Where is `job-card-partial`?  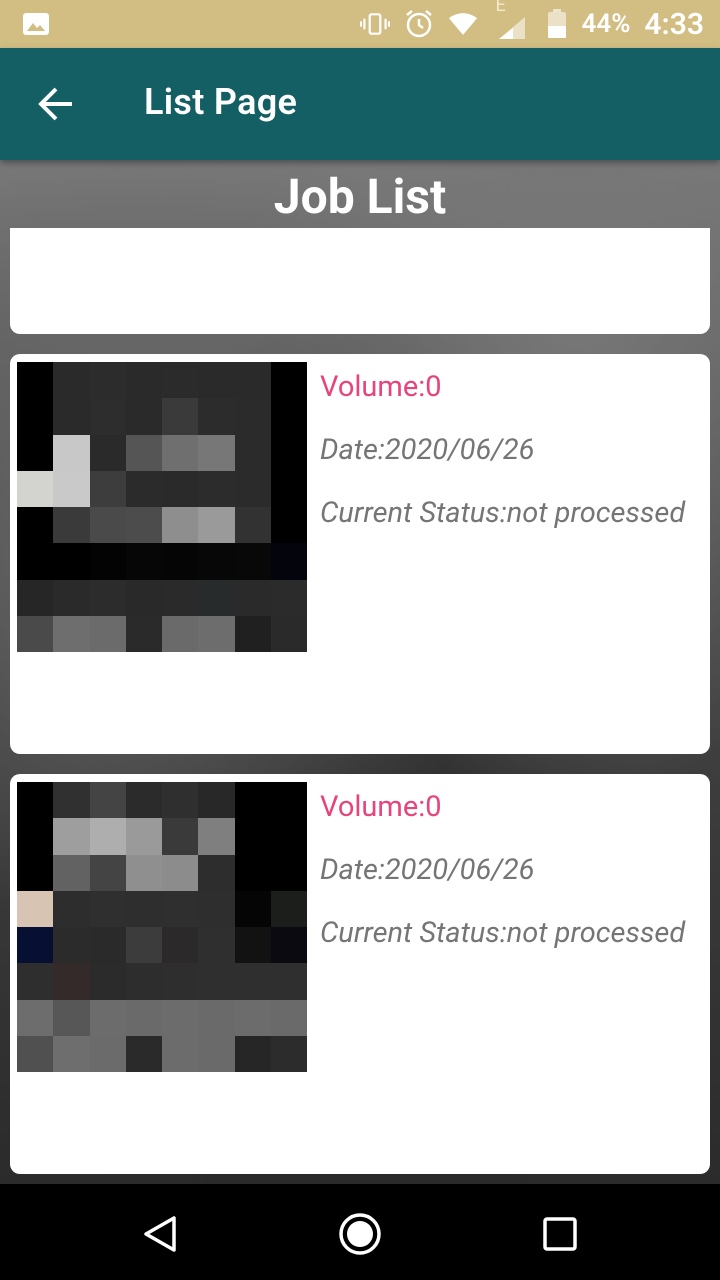
job-card-partial is located at coordinates (360, 281).